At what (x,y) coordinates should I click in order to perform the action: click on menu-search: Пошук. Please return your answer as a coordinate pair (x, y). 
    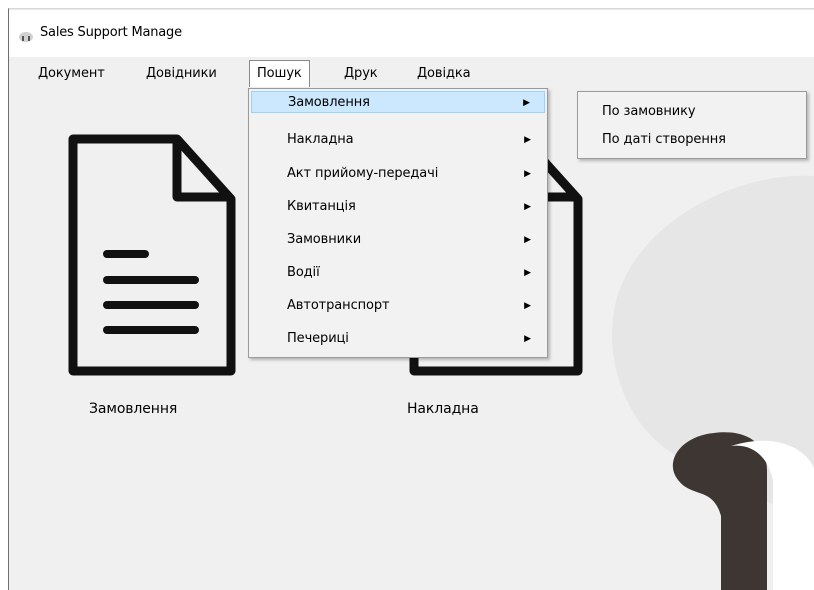
    Looking at the image, I should click on (279, 73).